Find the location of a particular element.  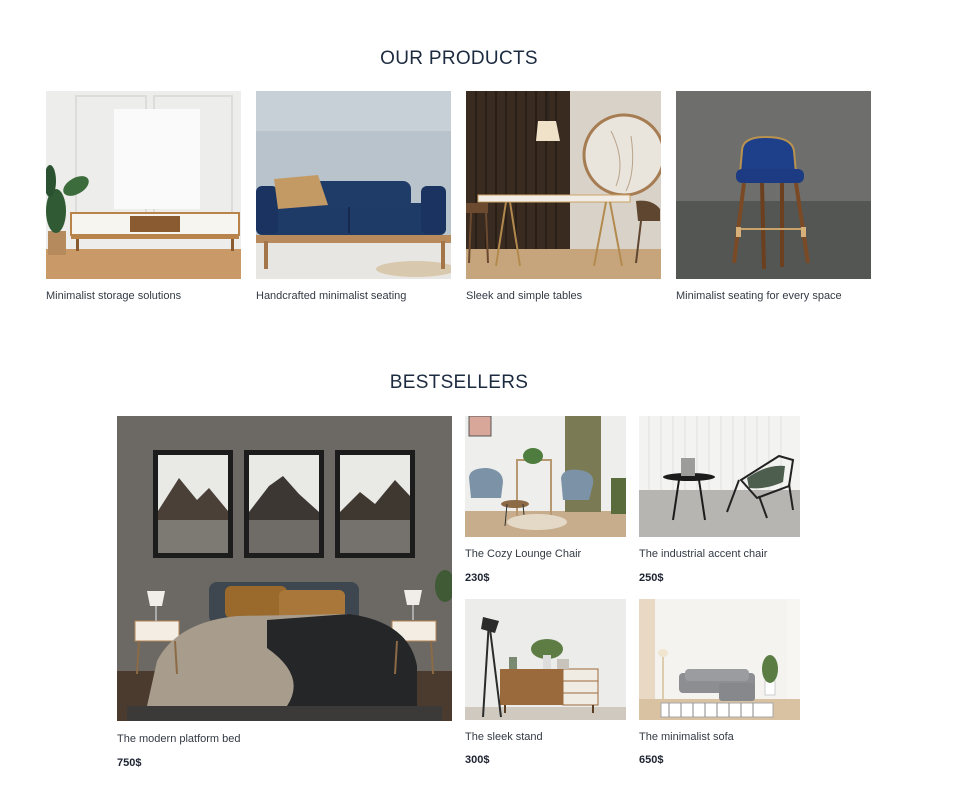

featured-product-name: The modern platform bed is located at coordinates (179, 739).